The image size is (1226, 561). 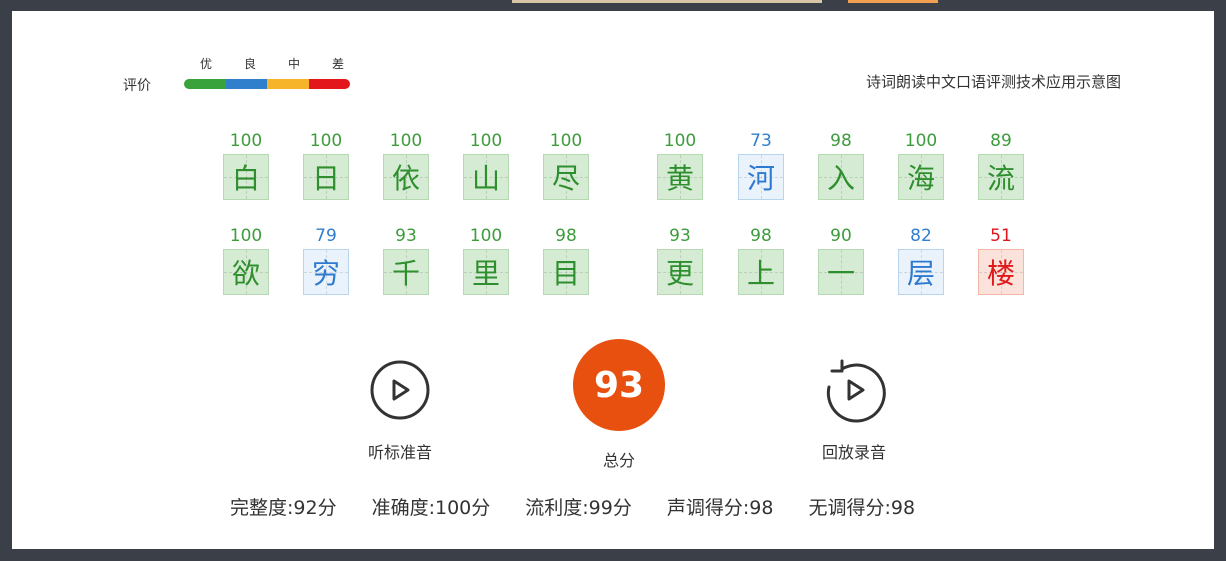 I want to click on char-box: 层, so click(x=921, y=272).